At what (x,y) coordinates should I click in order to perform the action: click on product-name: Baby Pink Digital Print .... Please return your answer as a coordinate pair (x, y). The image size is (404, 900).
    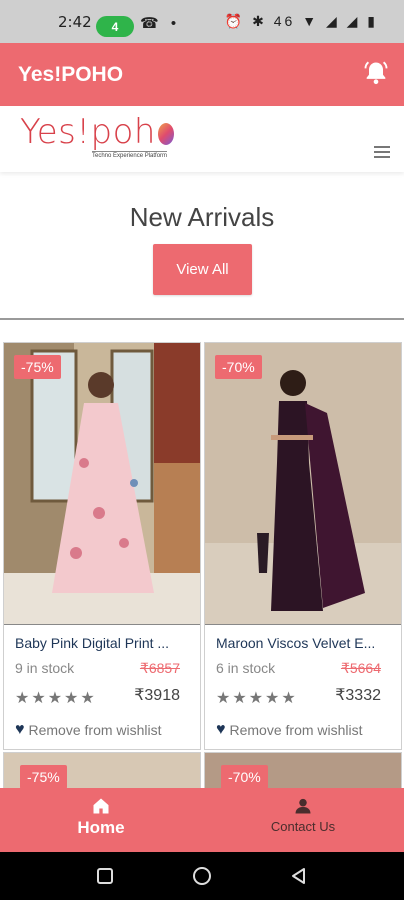
    Looking at the image, I should click on (103, 643).